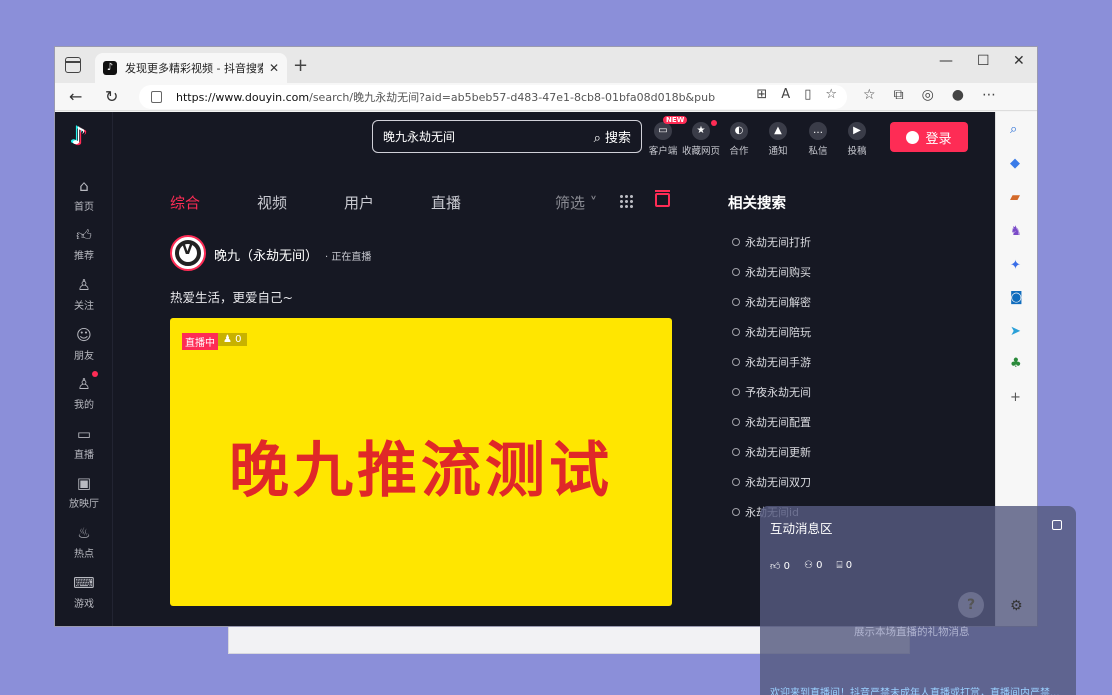 Image resolution: width=1112 pixels, height=695 pixels. Describe the element at coordinates (929, 137) in the screenshot. I see `login-button: 登录` at that location.